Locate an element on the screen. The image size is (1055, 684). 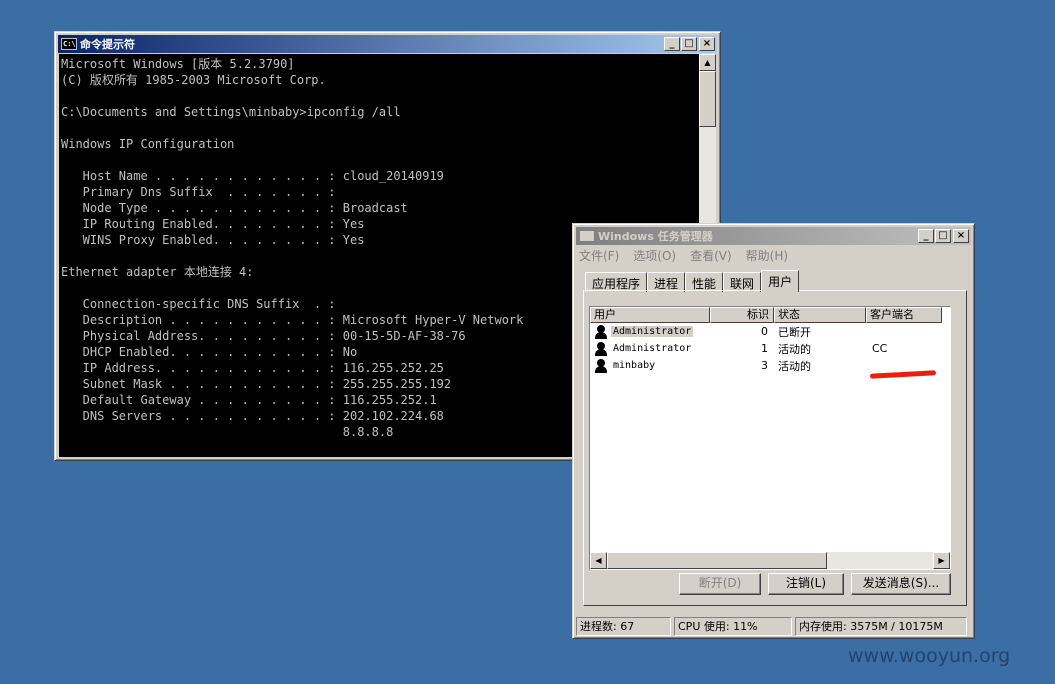
scroll-right-icon: ▶ is located at coordinates (941, 560).